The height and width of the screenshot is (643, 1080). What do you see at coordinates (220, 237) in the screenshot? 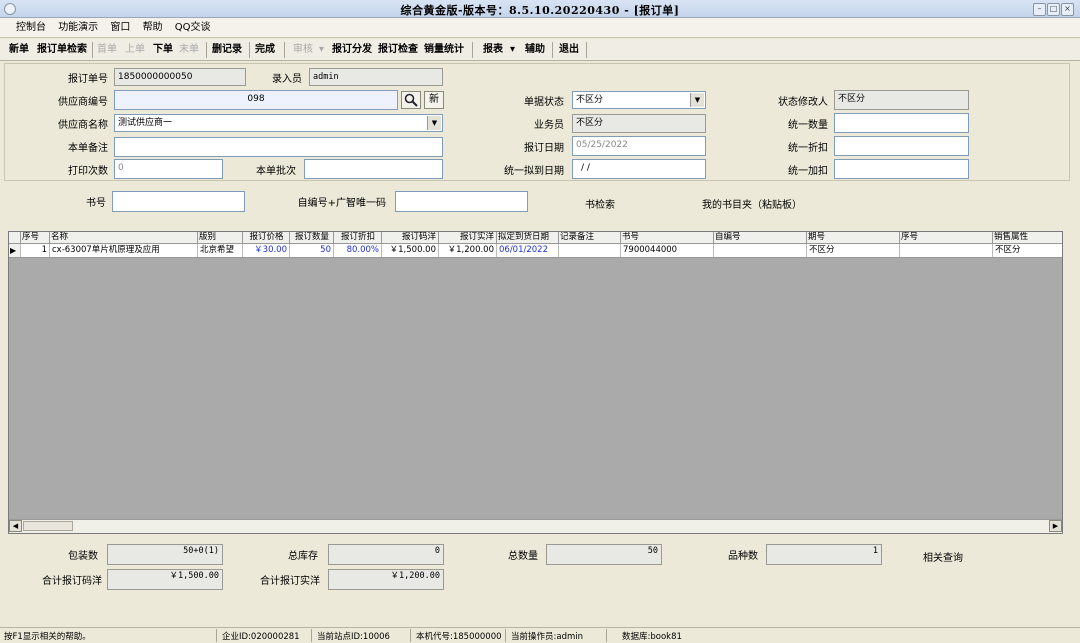
I see `col-header-edition: 版别` at bounding box center [220, 237].